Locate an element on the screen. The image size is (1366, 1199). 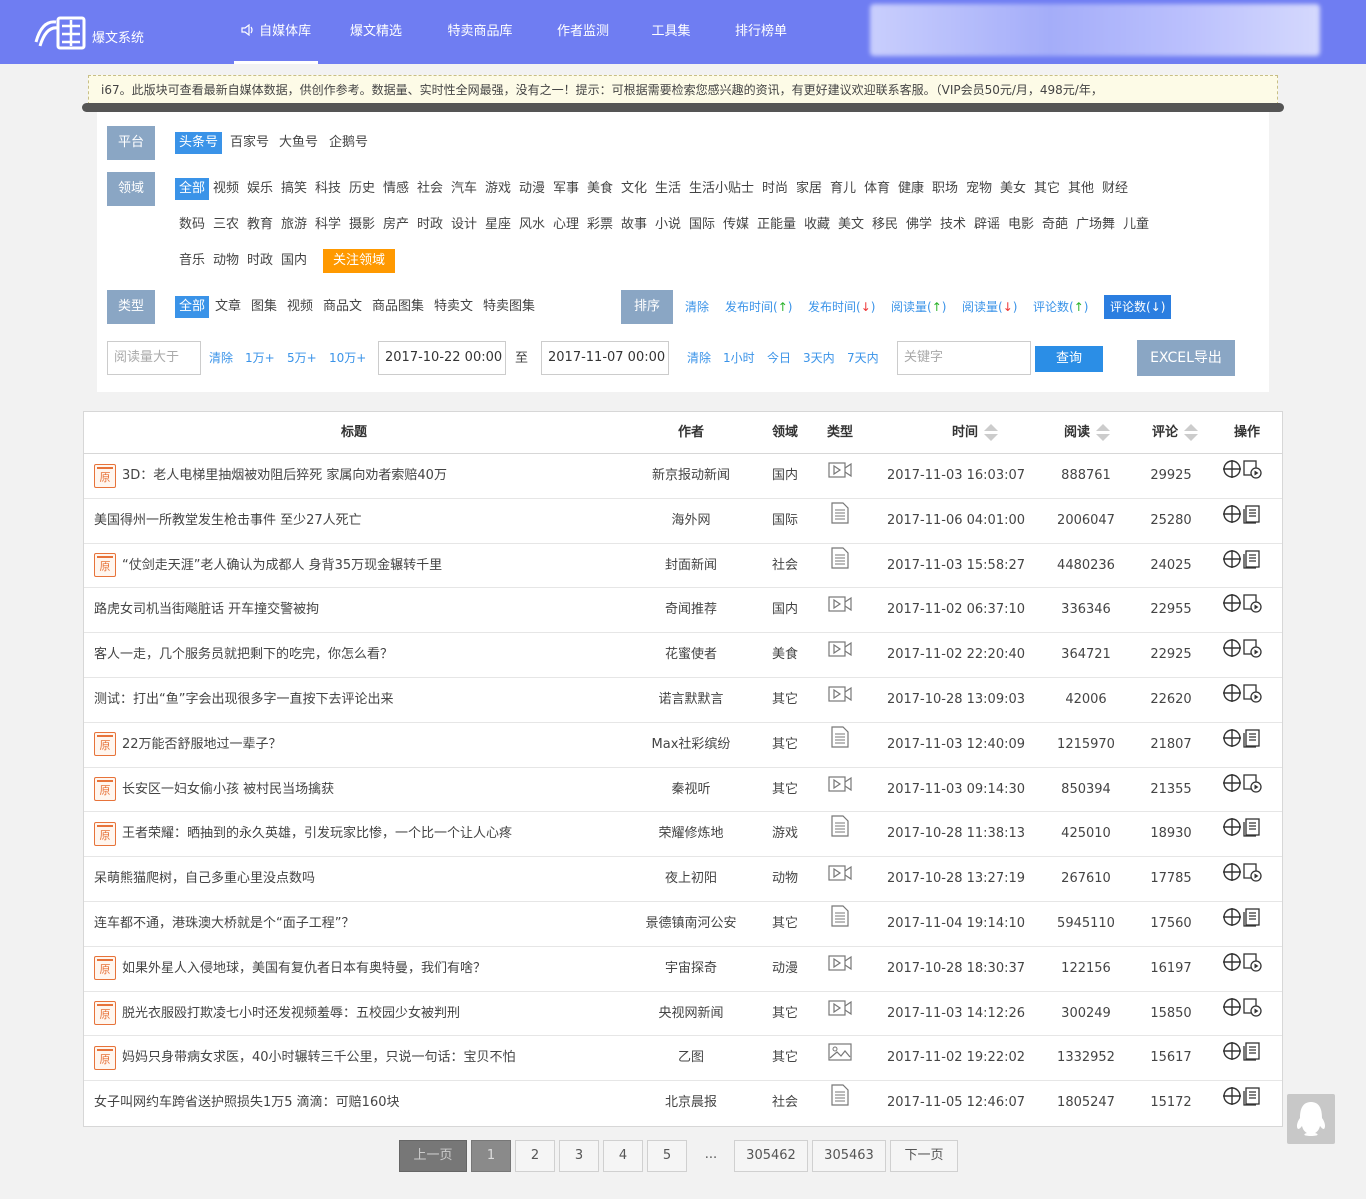
row-title: 女子叫网约车跨省送护照损失1万5 滴滴：可赔160块 is located at coordinates (364, 1103).